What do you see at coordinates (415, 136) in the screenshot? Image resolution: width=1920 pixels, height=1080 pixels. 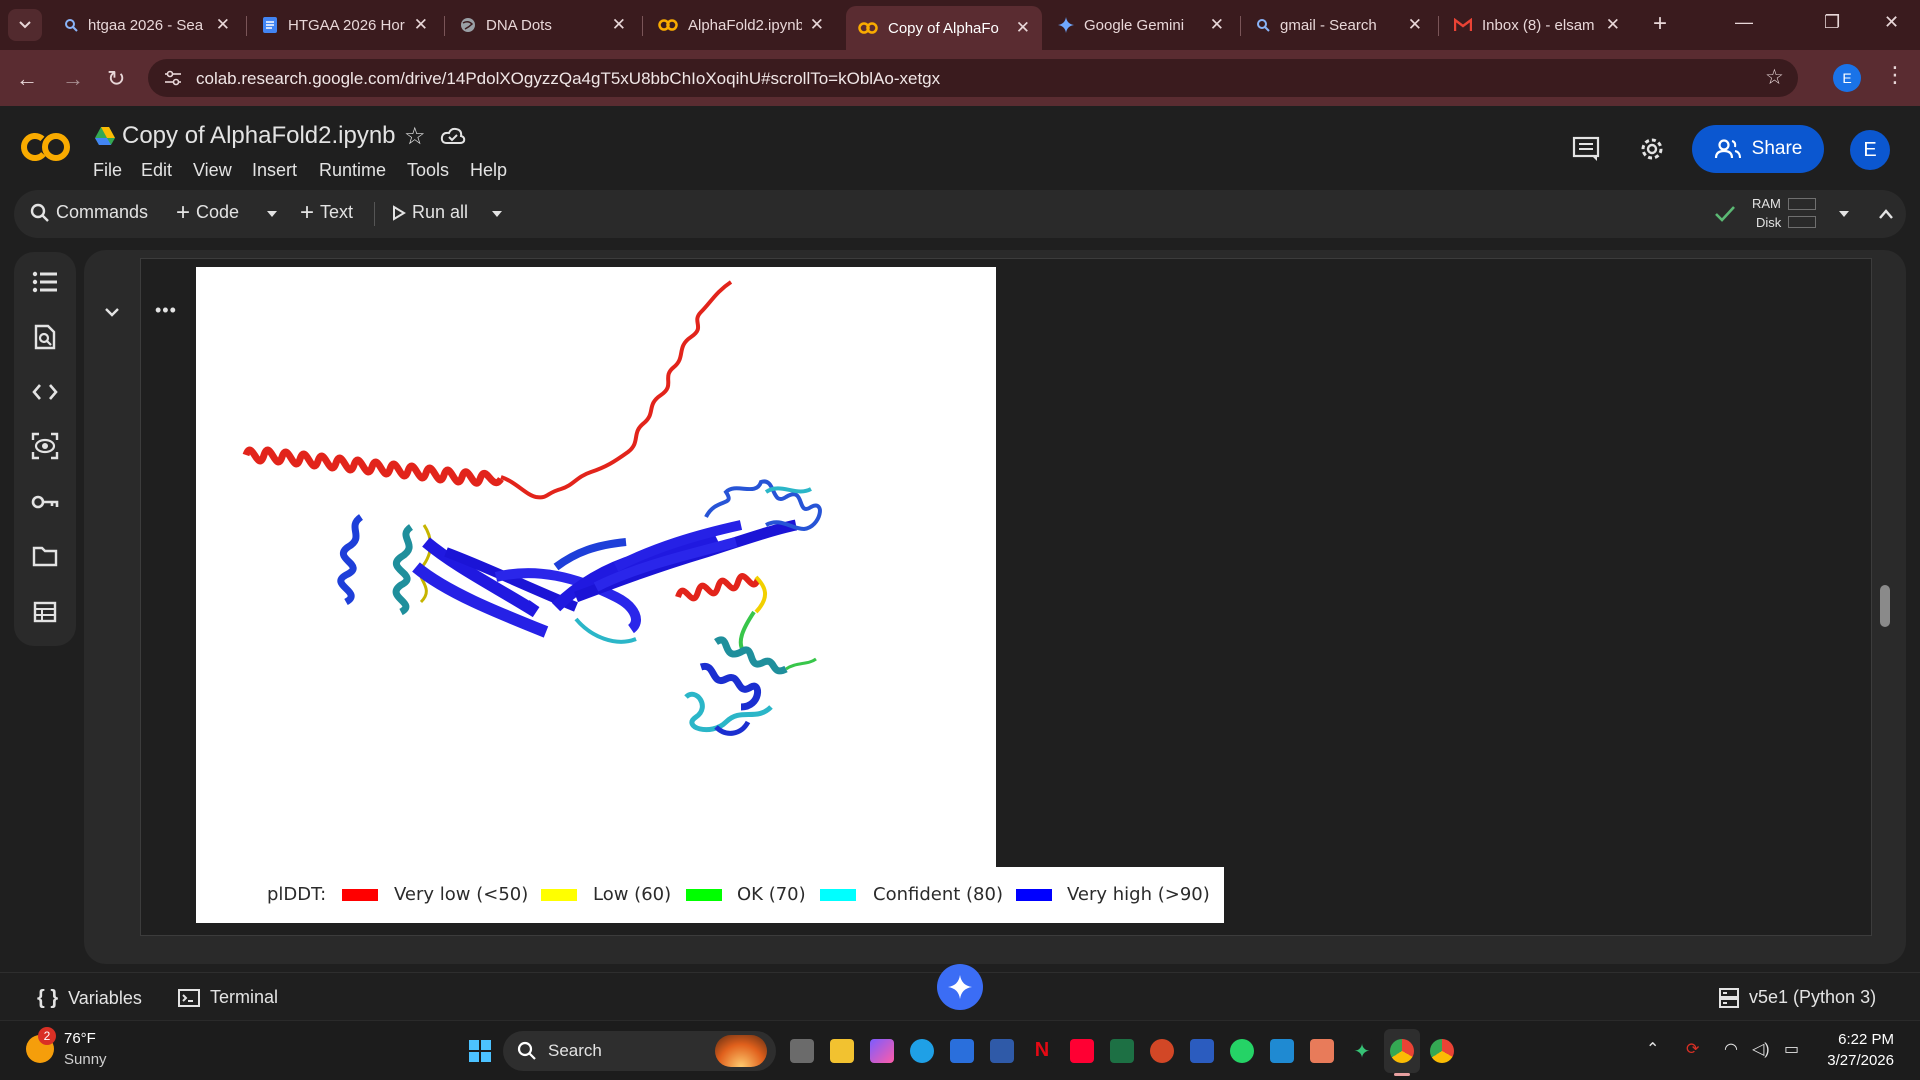 I see `star-icon: ☆` at bounding box center [415, 136].